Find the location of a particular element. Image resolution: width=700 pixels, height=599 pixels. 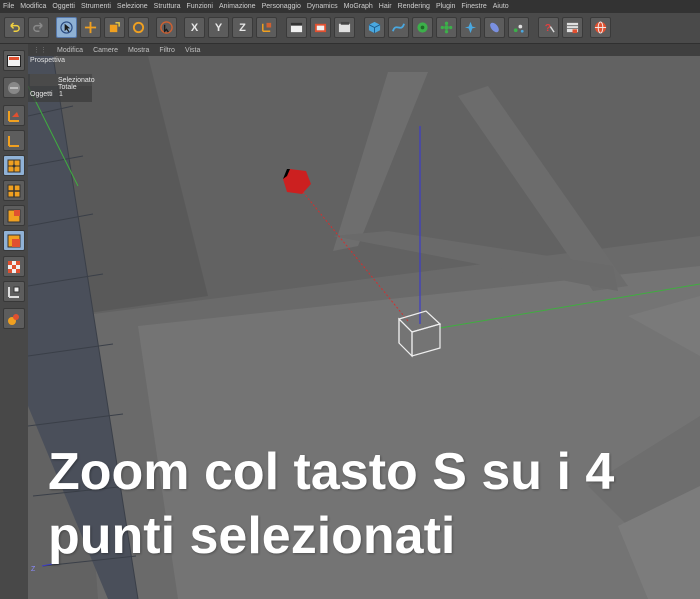

move-icon is located at coordinates (90, 27).